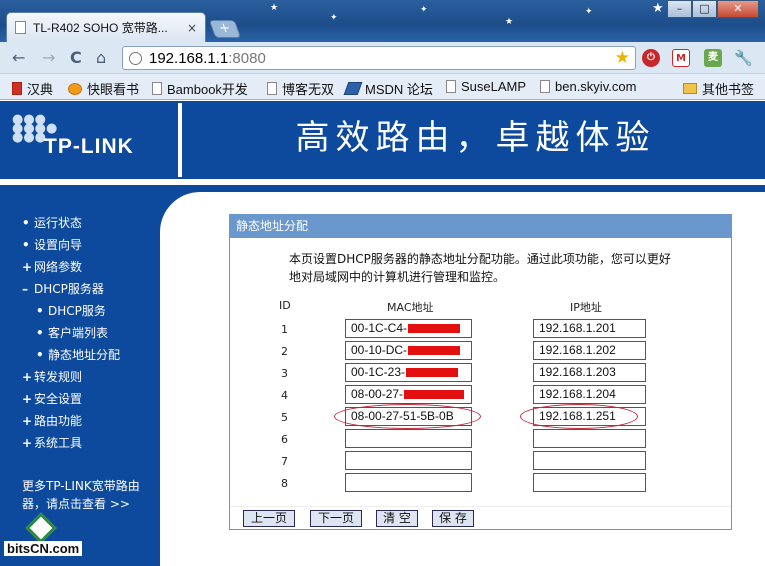 The image size is (765, 566). Describe the element at coordinates (284, 351) in the screenshot. I see `row-id: 2` at that location.